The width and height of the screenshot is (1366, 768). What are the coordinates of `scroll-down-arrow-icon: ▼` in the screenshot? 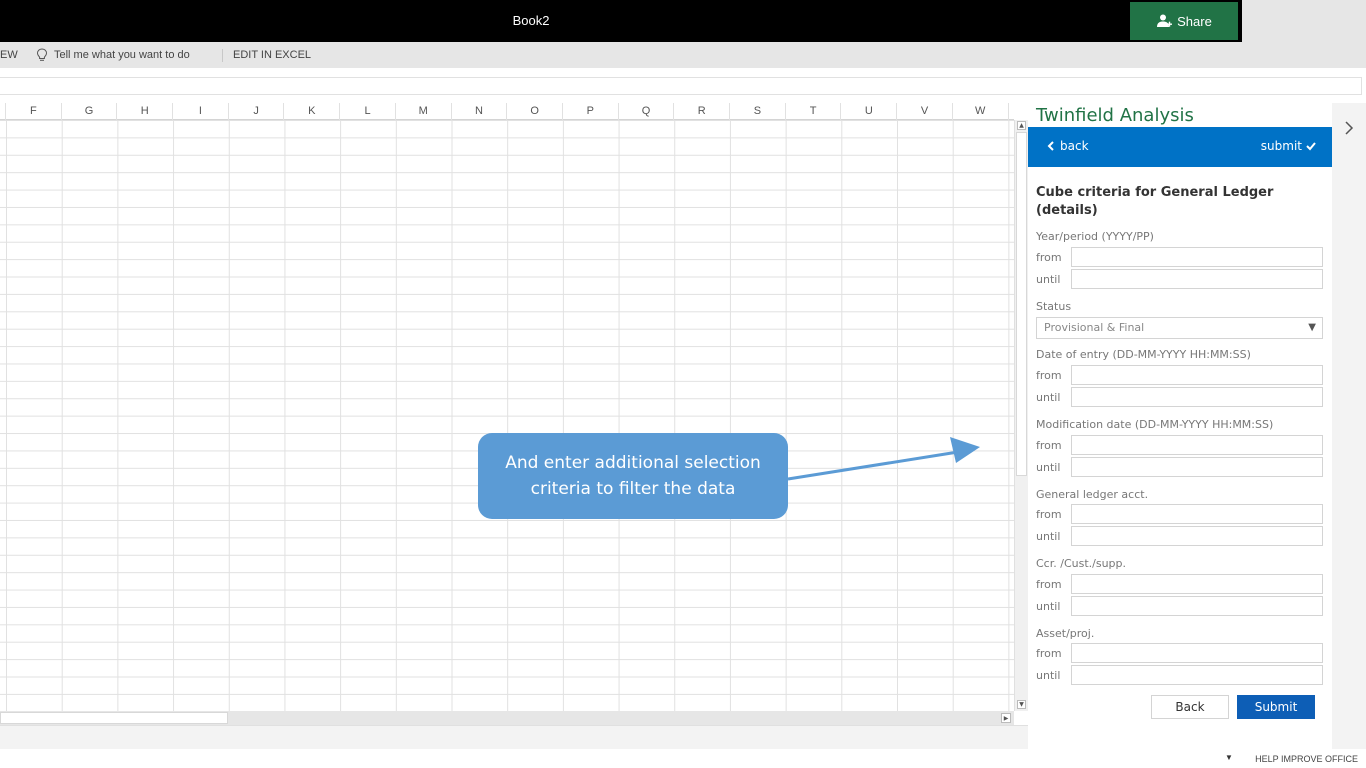 It's located at (1021, 704).